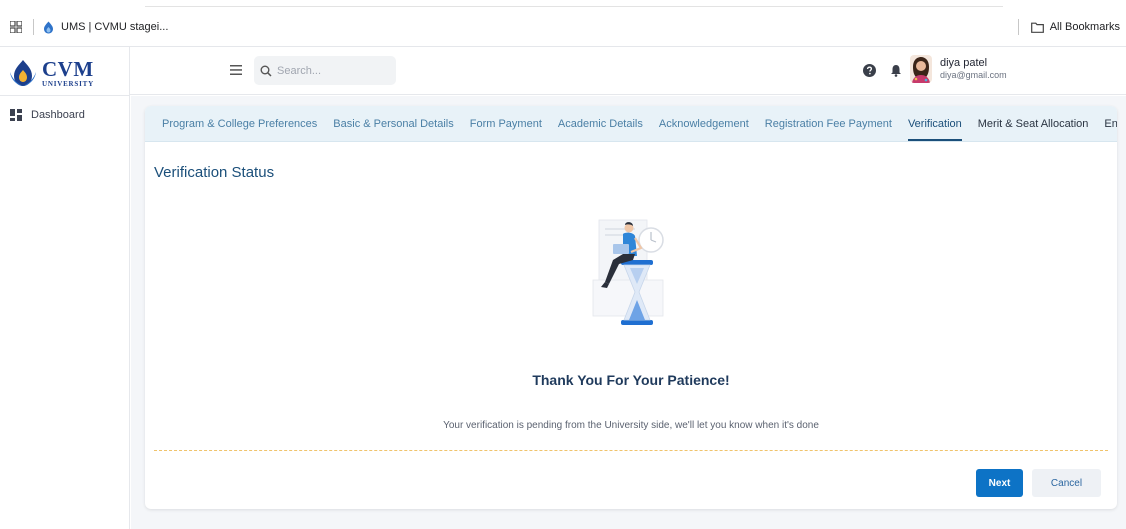  What do you see at coordinates (600, 124) in the screenshot?
I see `tab-academic-details: Academic Details` at bounding box center [600, 124].